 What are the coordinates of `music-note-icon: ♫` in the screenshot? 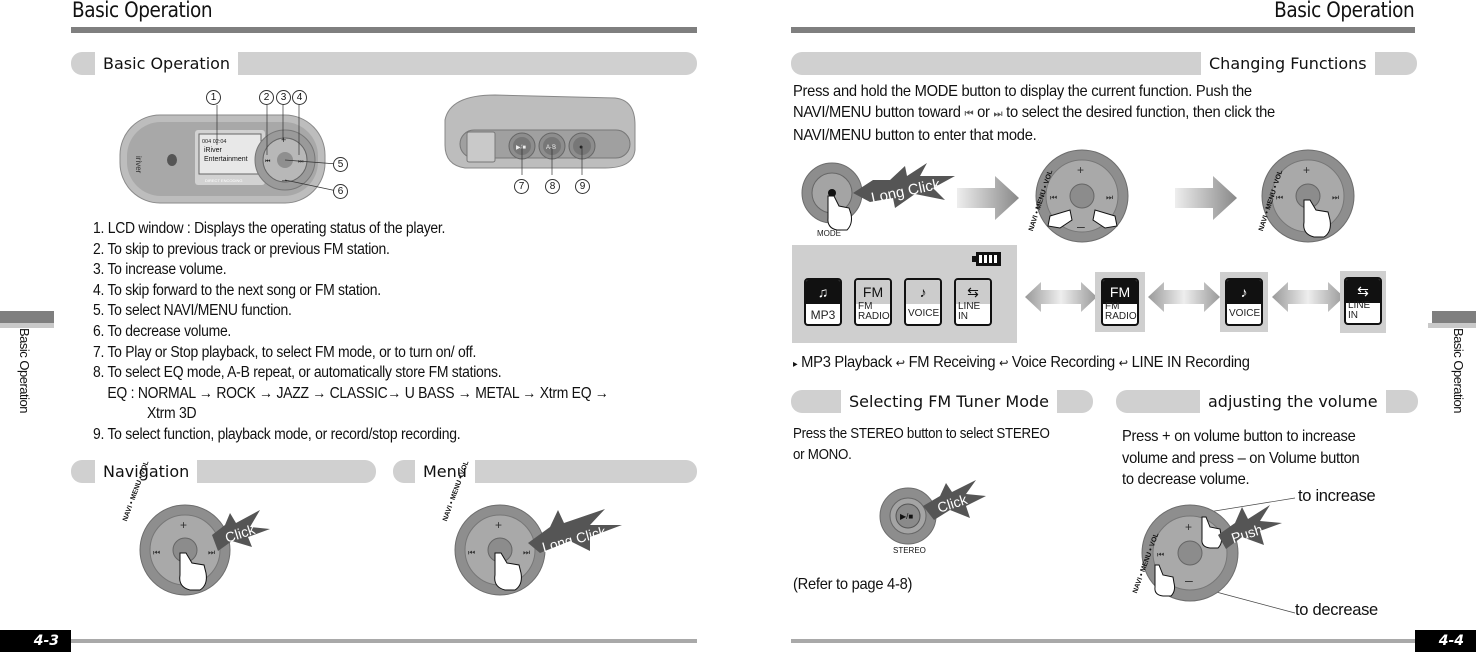 It's located at (823, 292).